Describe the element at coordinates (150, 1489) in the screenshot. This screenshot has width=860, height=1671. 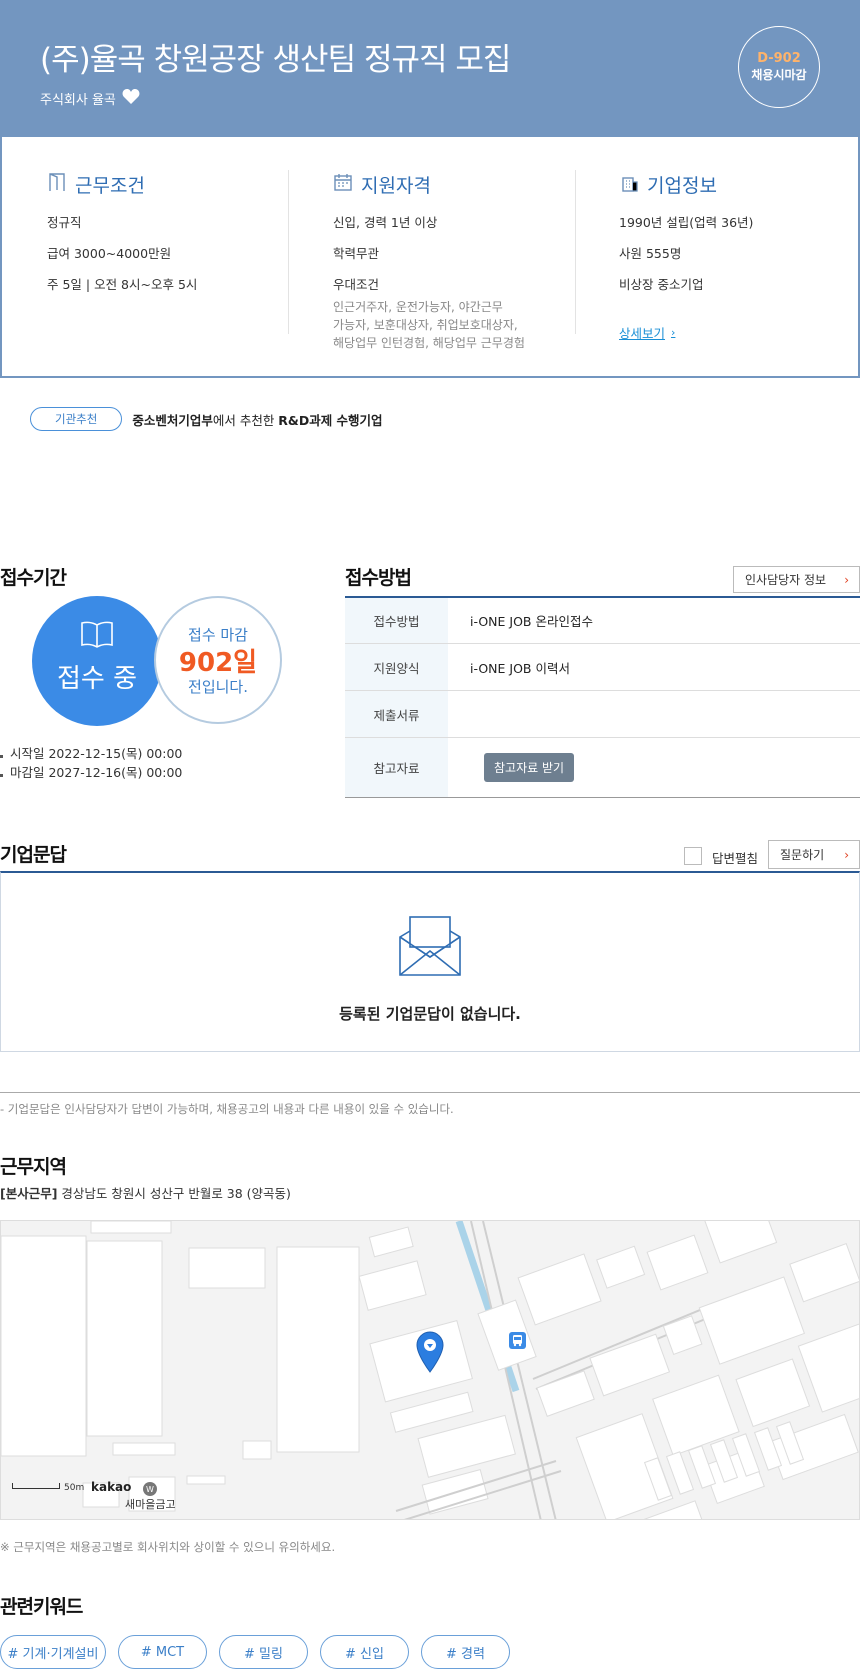
I see `svg-text: W` at that location.